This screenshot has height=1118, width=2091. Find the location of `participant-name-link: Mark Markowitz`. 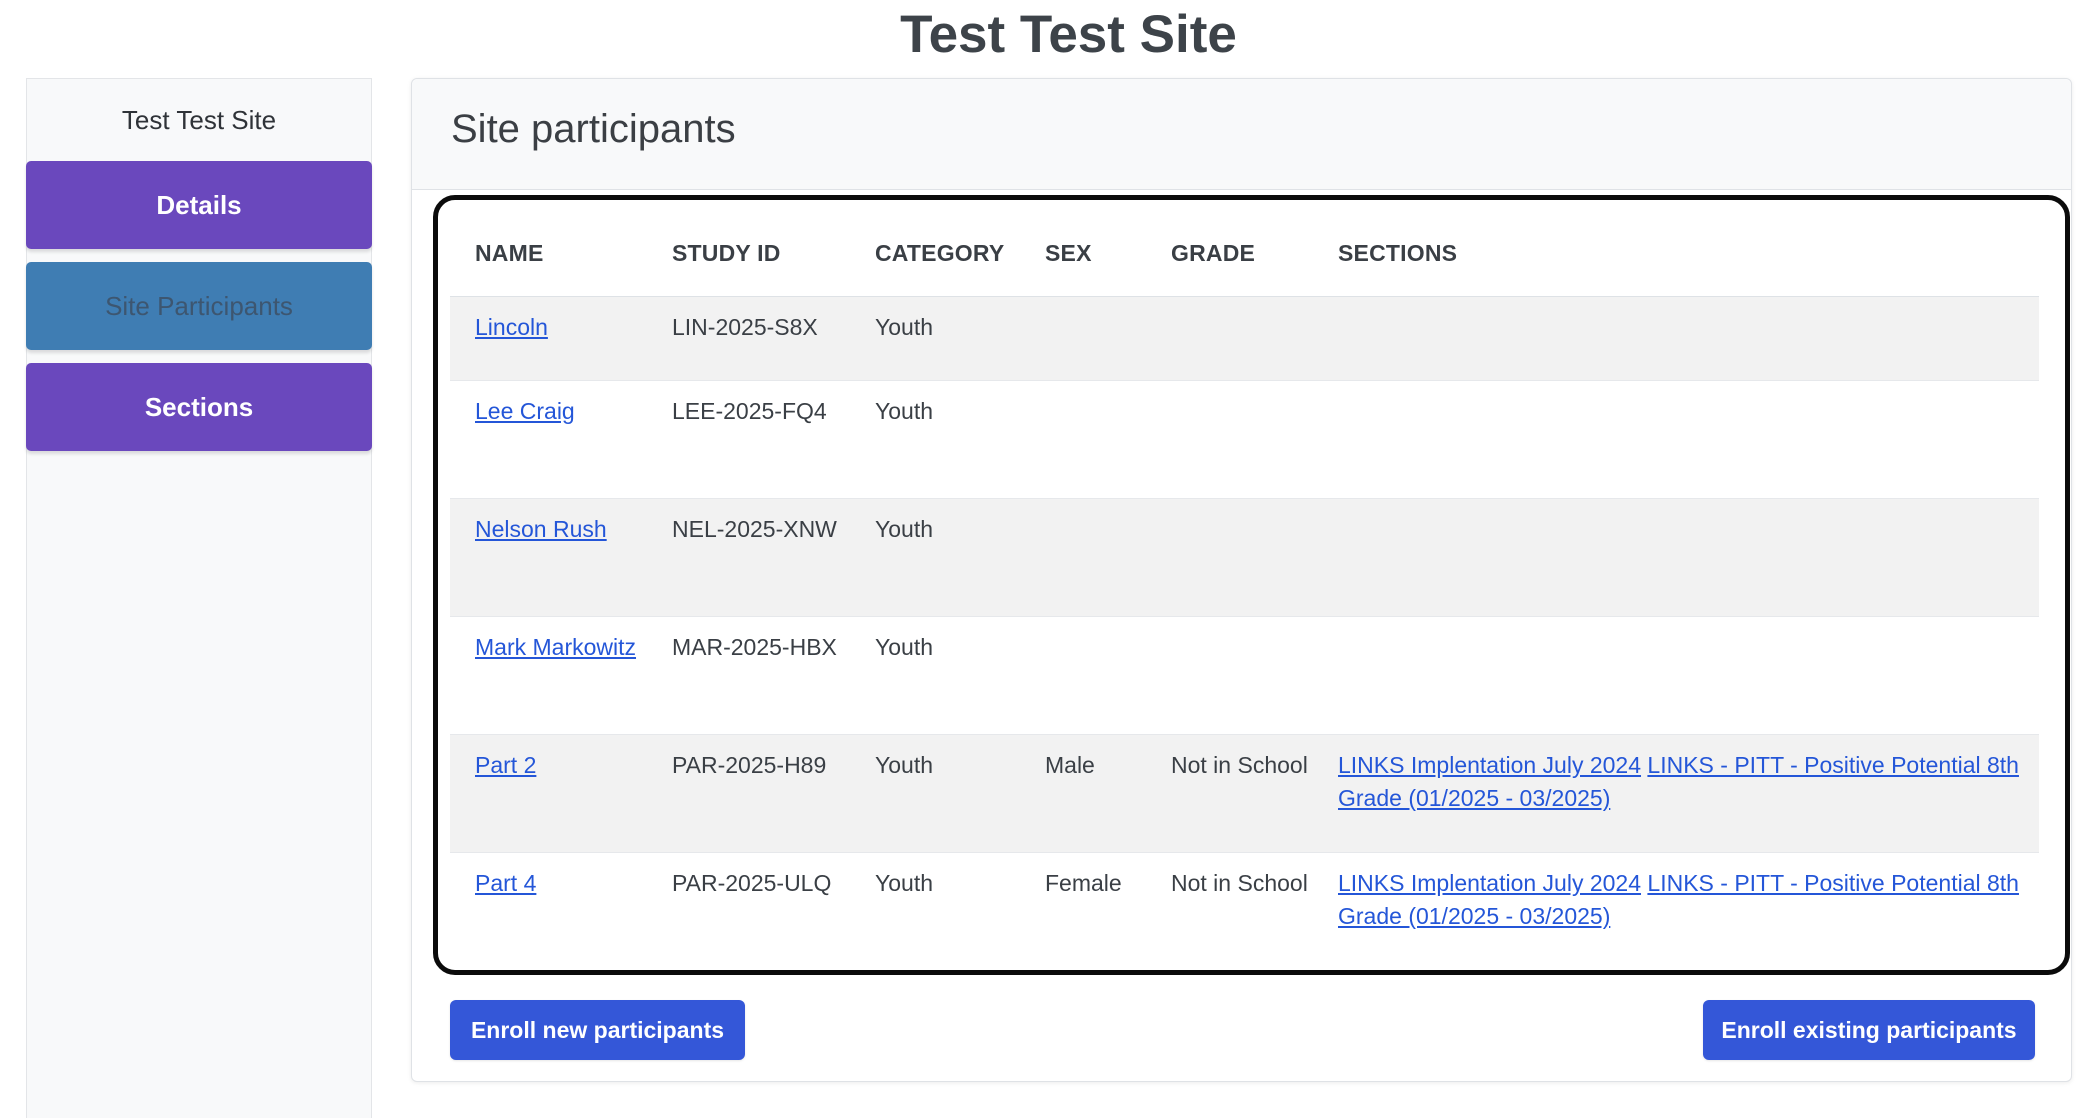

participant-name-link: Mark Markowitz is located at coordinates (555, 647).